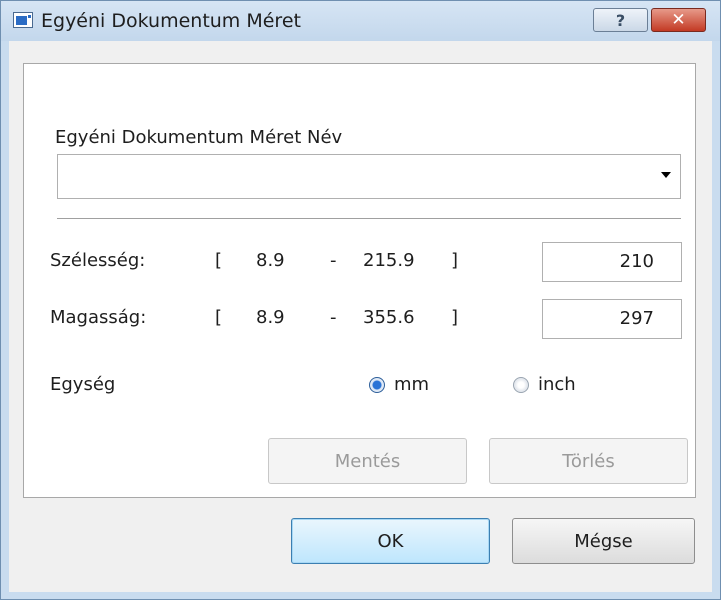 Image resolution: width=721 pixels, height=600 pixels. I want to click on divider, so click(369, 218).